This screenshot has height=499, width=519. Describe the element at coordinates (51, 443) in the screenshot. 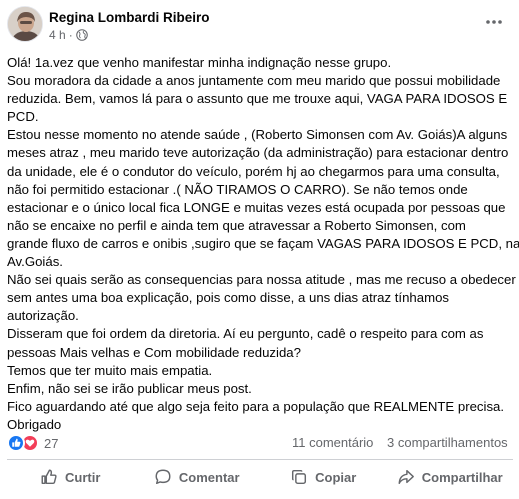

I see `reactions-count: 27` at that location.